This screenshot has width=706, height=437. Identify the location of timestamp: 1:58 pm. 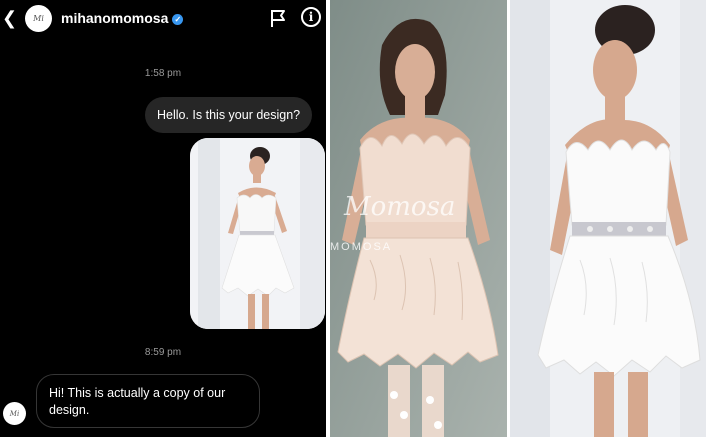
(163, 73).